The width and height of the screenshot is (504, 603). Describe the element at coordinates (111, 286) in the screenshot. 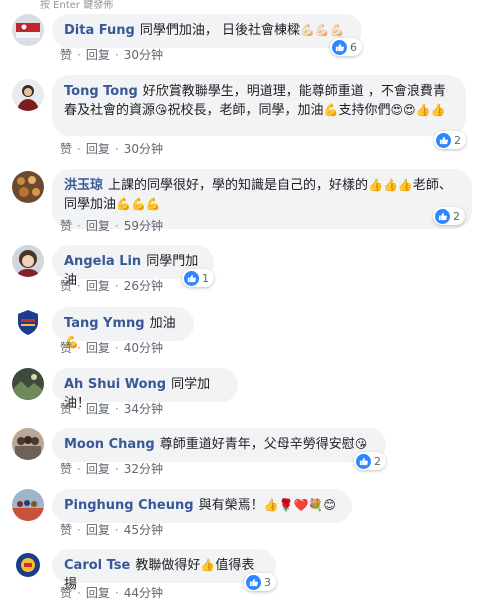

I see `comment-actions: 赞 · 回复 · 26分钟` at that location.